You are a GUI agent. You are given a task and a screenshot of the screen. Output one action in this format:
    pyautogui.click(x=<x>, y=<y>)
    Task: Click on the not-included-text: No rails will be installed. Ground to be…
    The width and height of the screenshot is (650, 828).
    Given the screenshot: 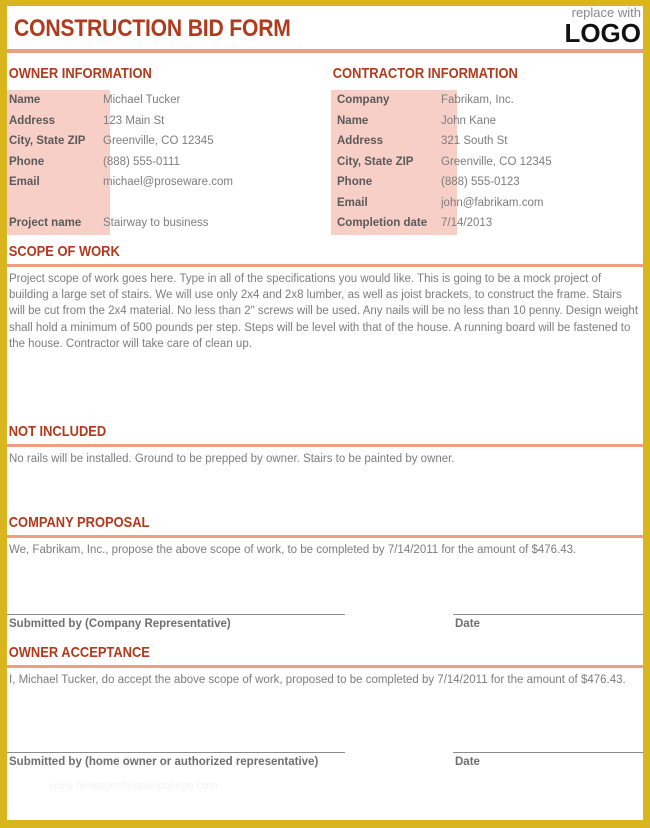 What is the action you would take?
    pyautogui.click(x=232, y=458)
    